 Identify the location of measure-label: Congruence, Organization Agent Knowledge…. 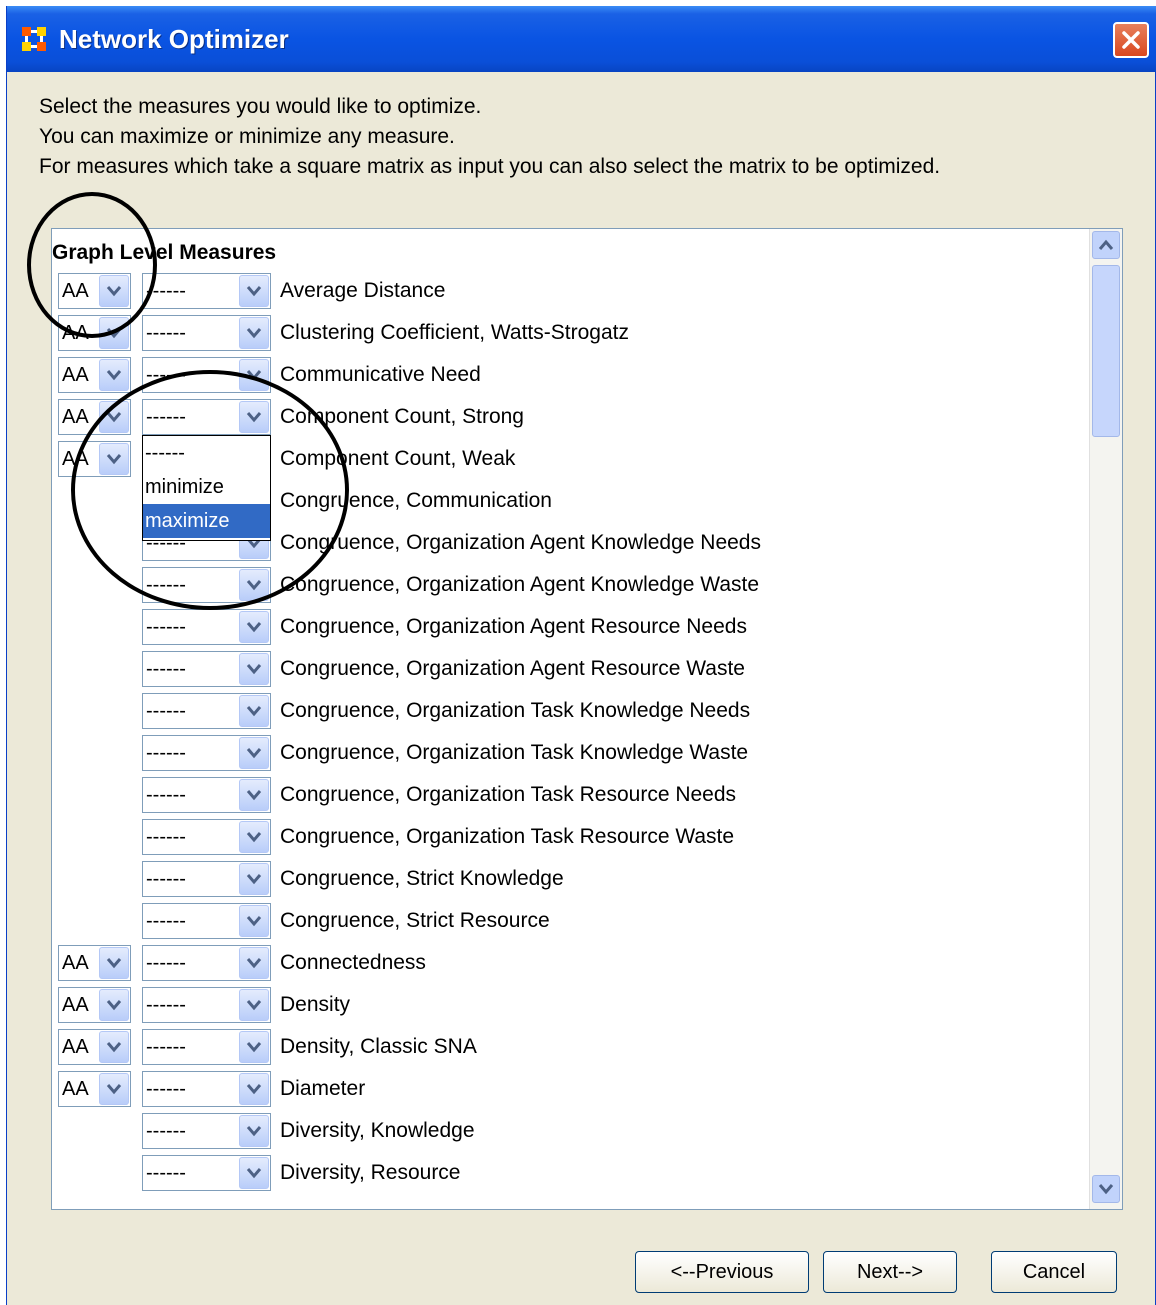
(520, 542).